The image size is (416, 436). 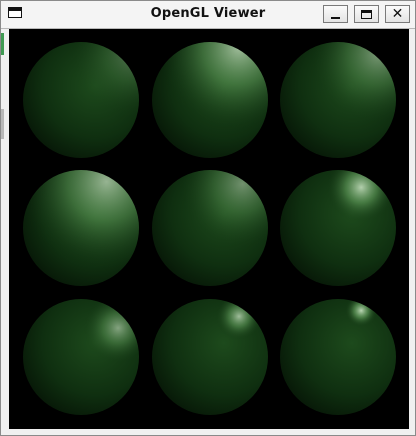 I want to click on sphere-r3c3, so click(x=338, y=357).